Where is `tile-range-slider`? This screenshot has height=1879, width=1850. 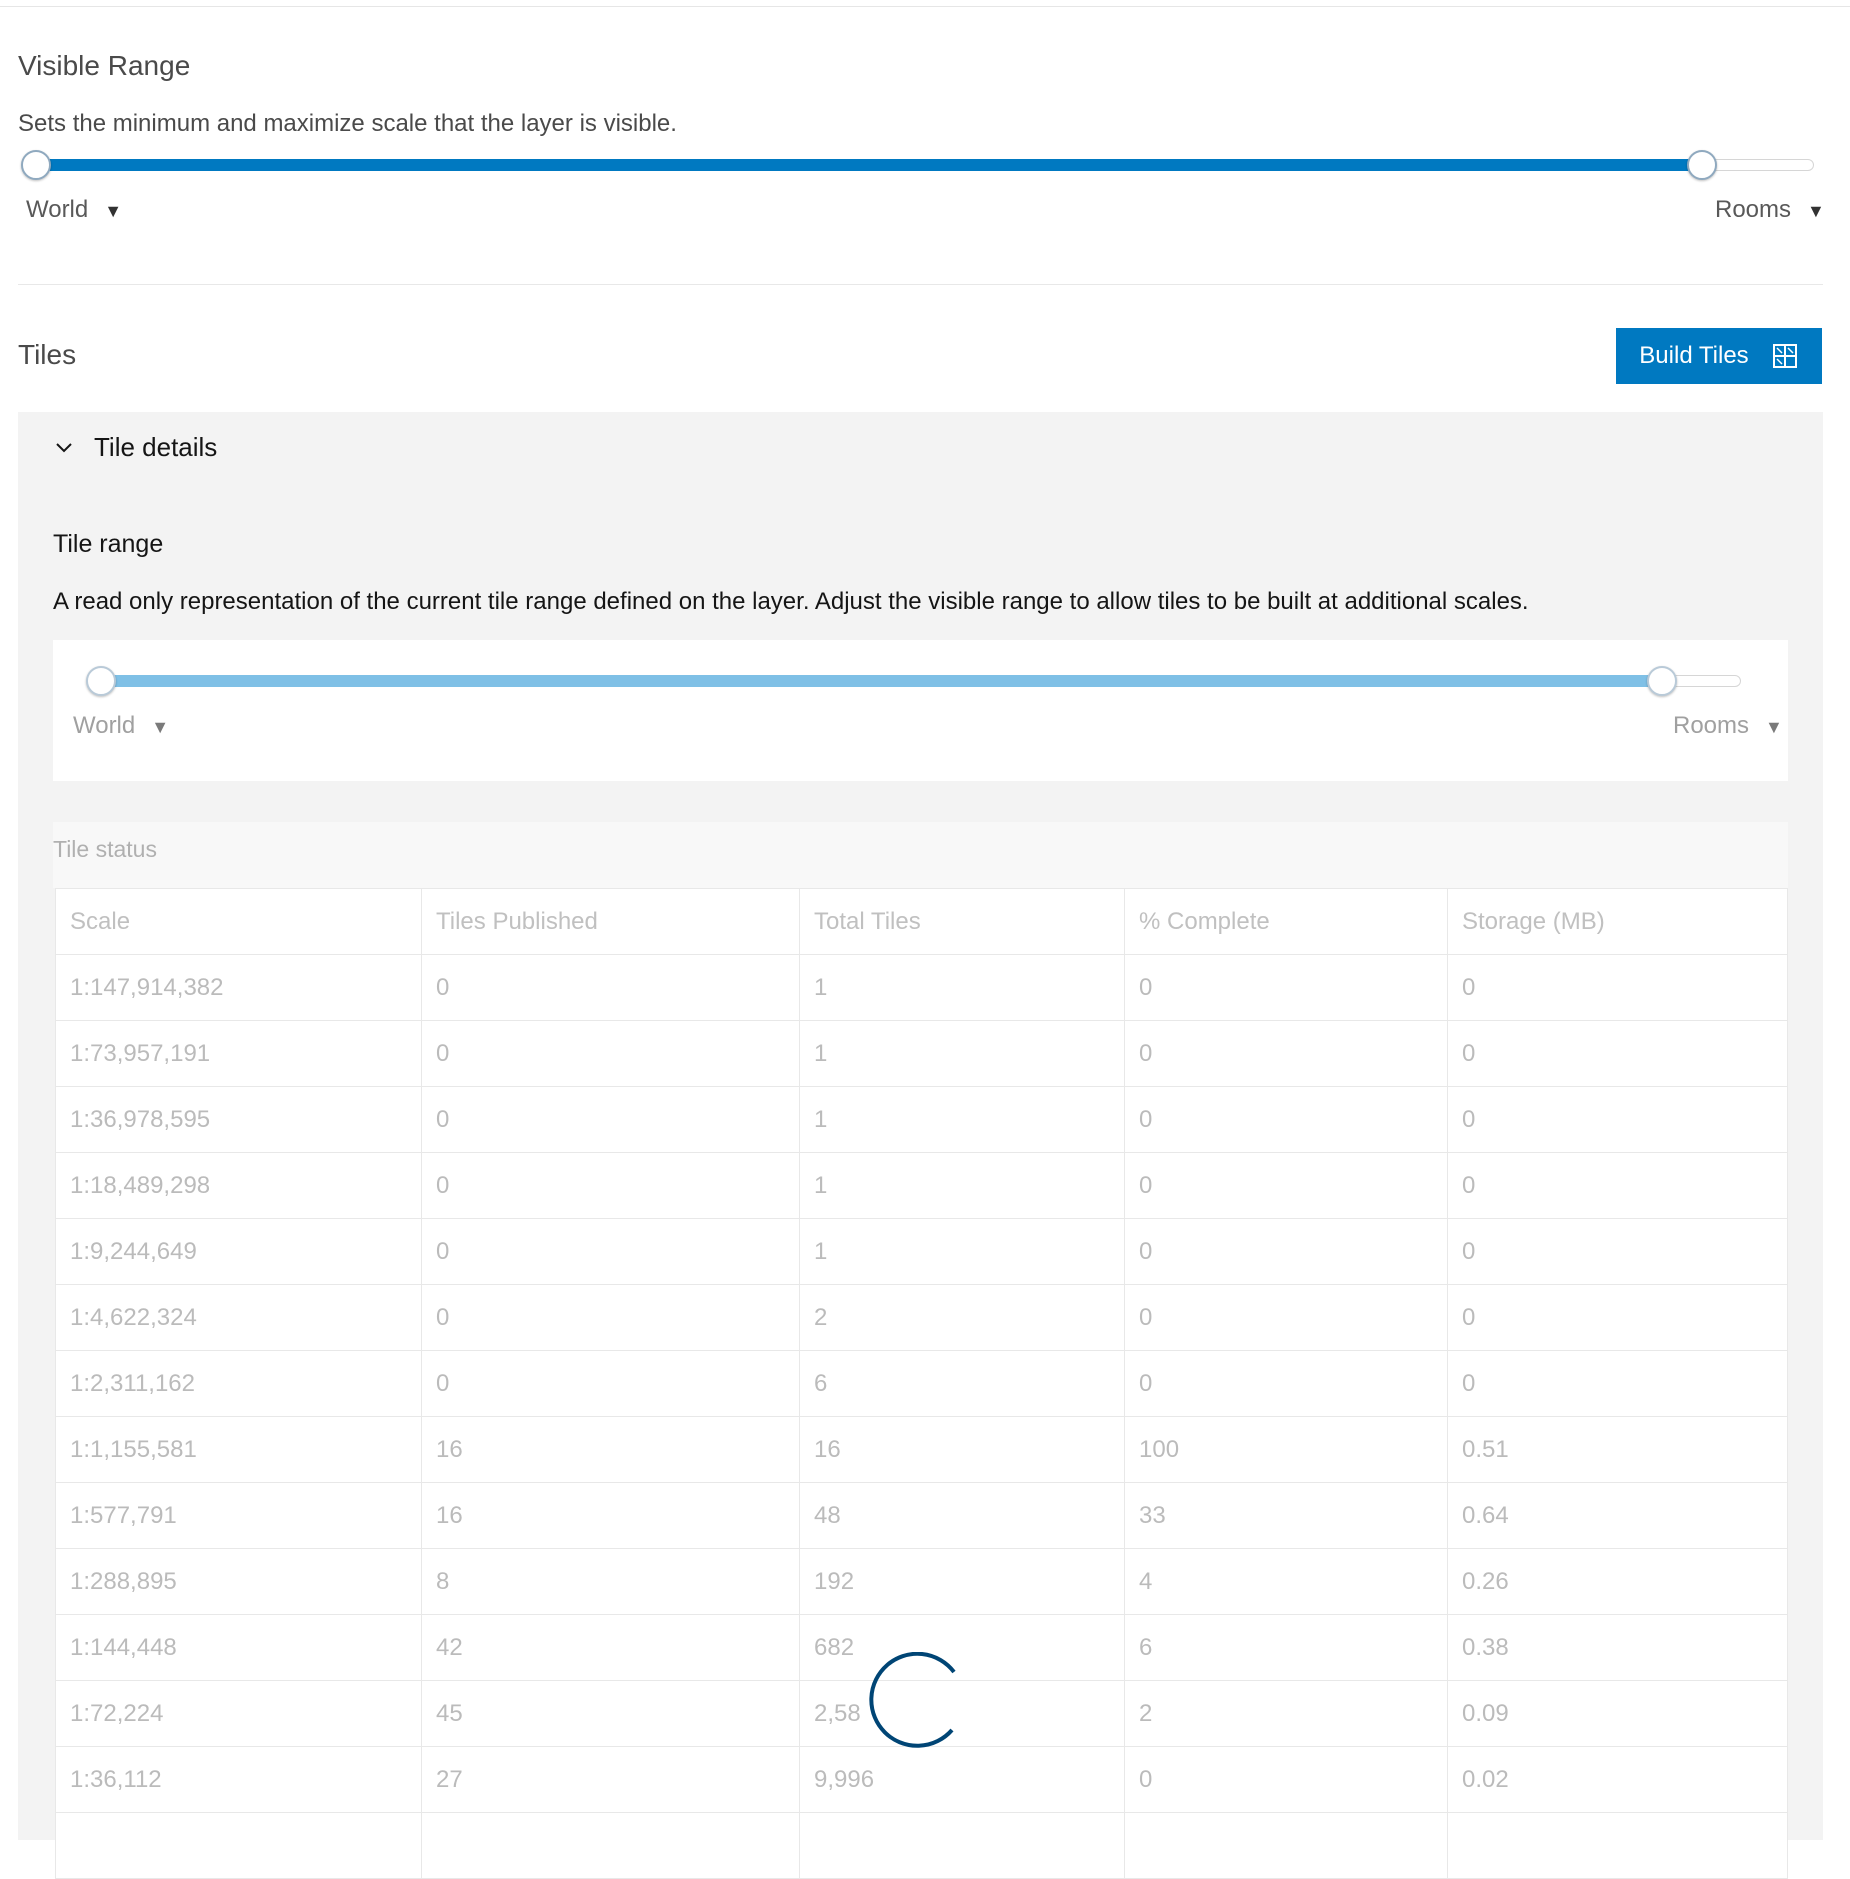
tile-range-slider is located at coordinates (913, 681).